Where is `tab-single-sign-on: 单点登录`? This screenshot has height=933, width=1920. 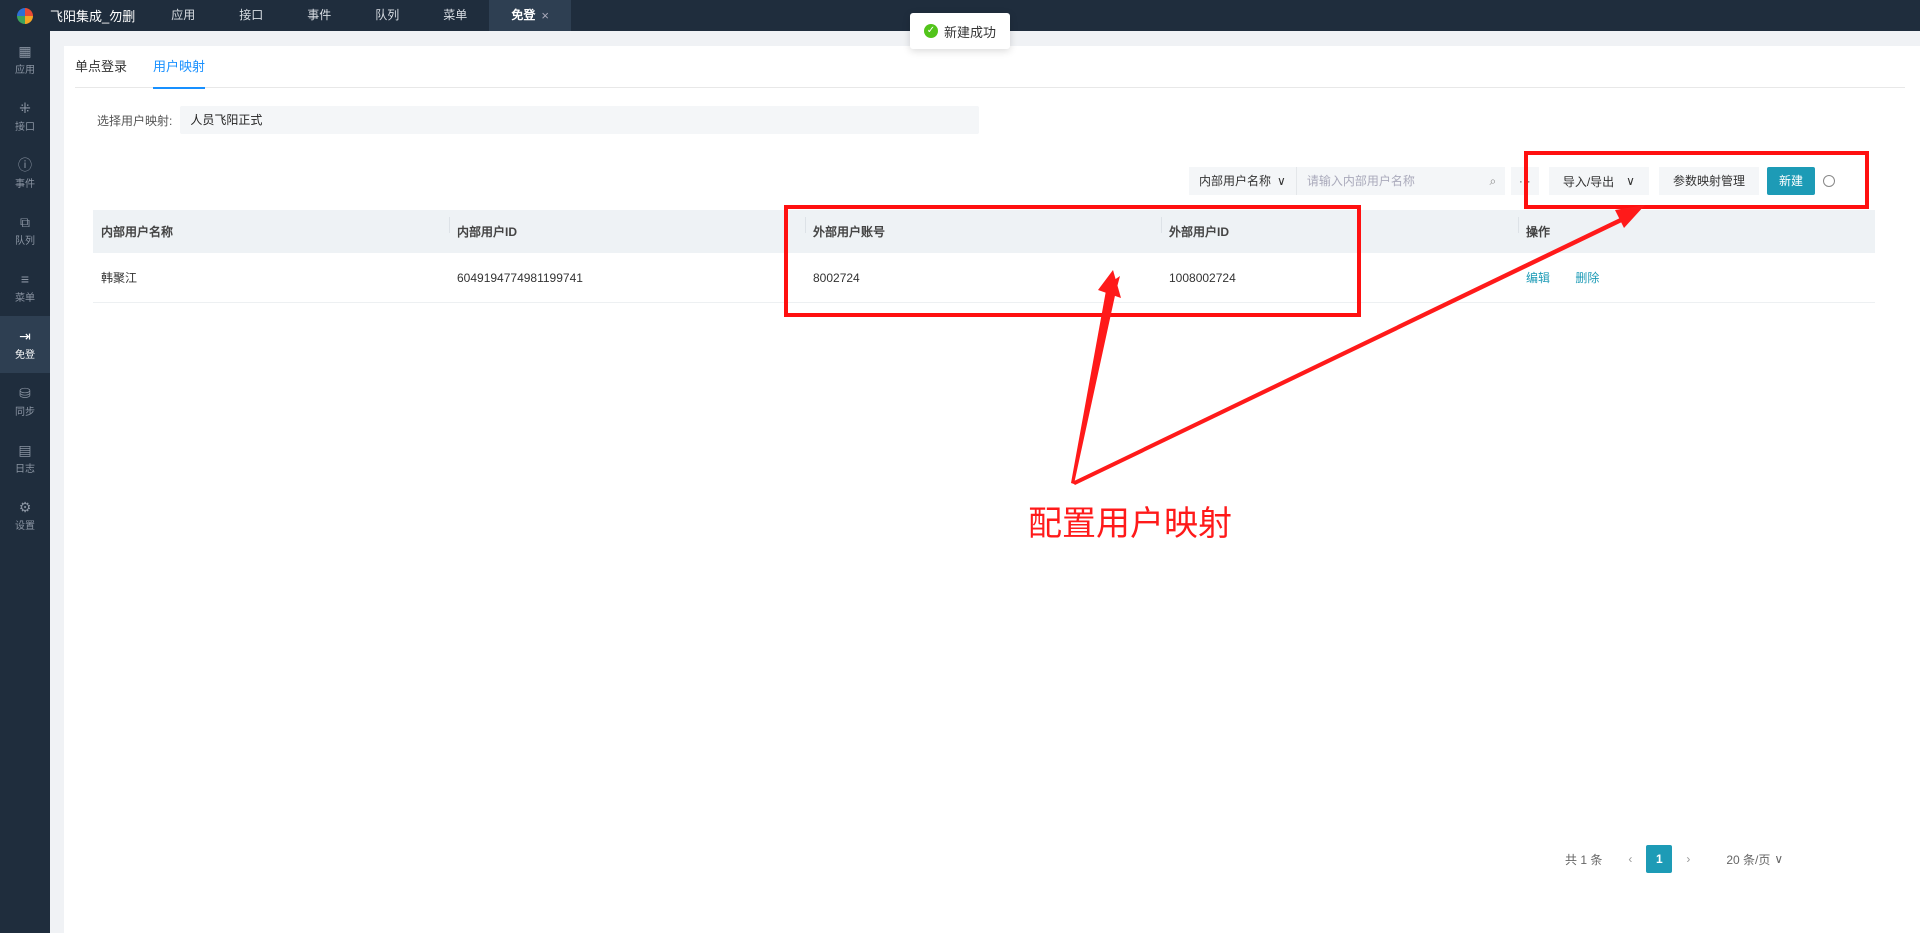 tab-single-sign-on: 单点登录 is located at coordinates (101, 67).